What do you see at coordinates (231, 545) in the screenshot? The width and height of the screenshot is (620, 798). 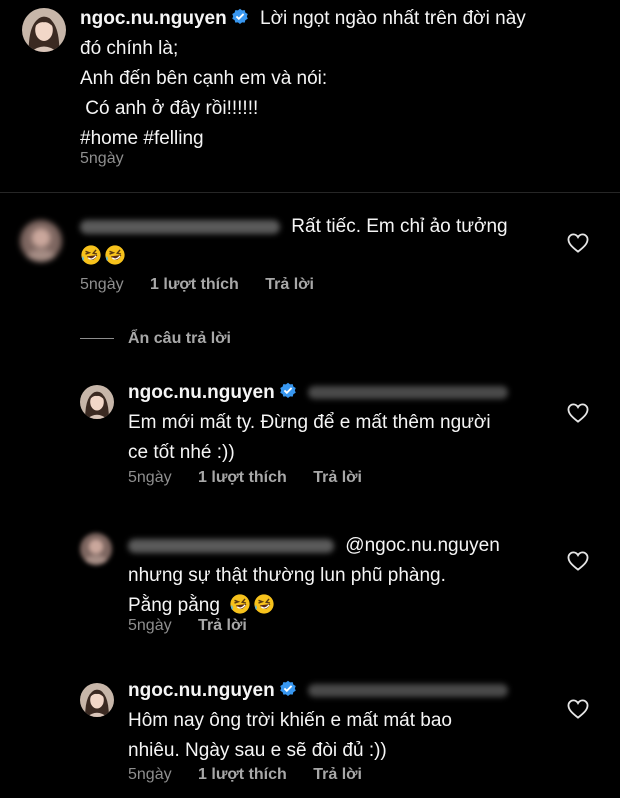 I see `reply-username-blurred` at bounding box center [231, 545].